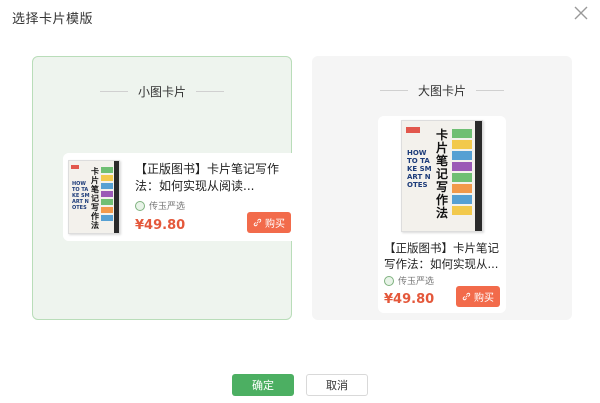  I want to click on close-icon, so click(581, 13).